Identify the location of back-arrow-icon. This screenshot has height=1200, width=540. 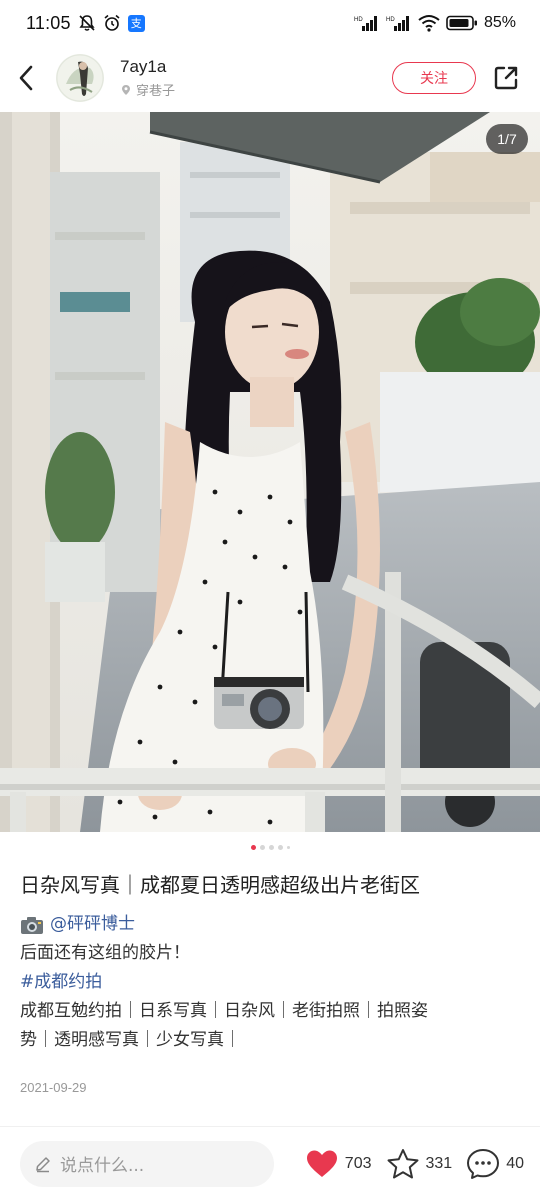
(26, 78).